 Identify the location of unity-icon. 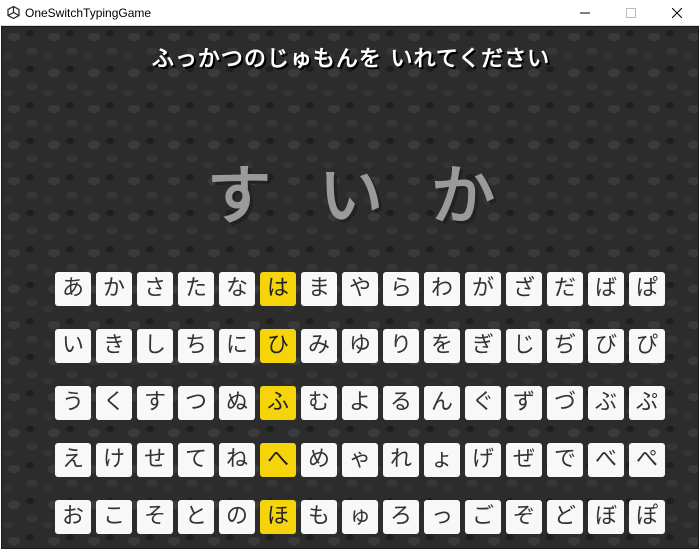
(13, 13).